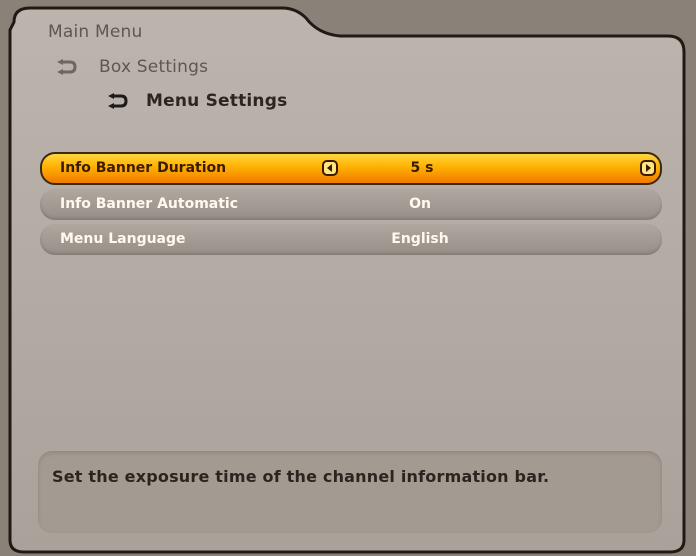 The height and width of the screenshot is (556, 696). Describe the element at coordinates (217, 101) in the screenshot. I see `breadcrumb-label: Menu Settings` at that location.